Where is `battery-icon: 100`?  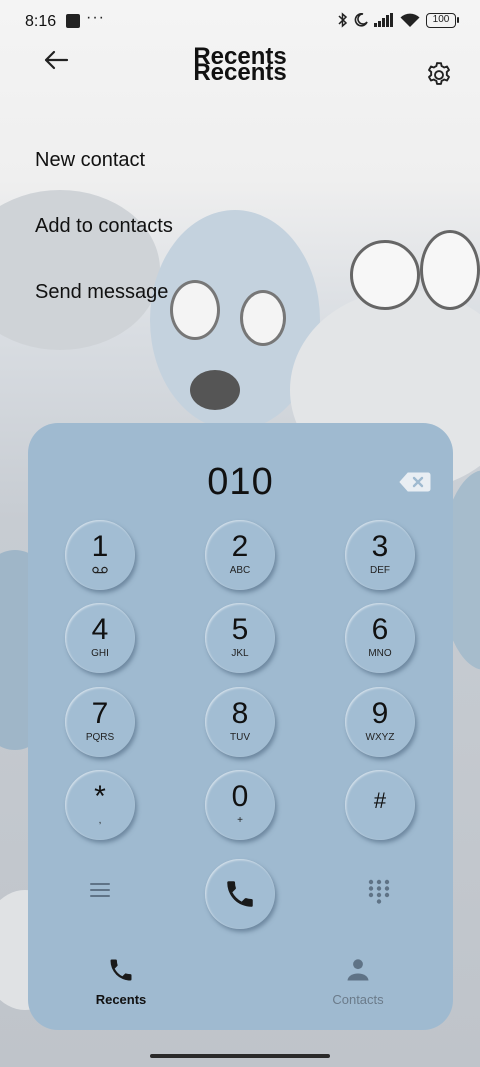 battery-icon: 100 is located at coordinates (442, 20).